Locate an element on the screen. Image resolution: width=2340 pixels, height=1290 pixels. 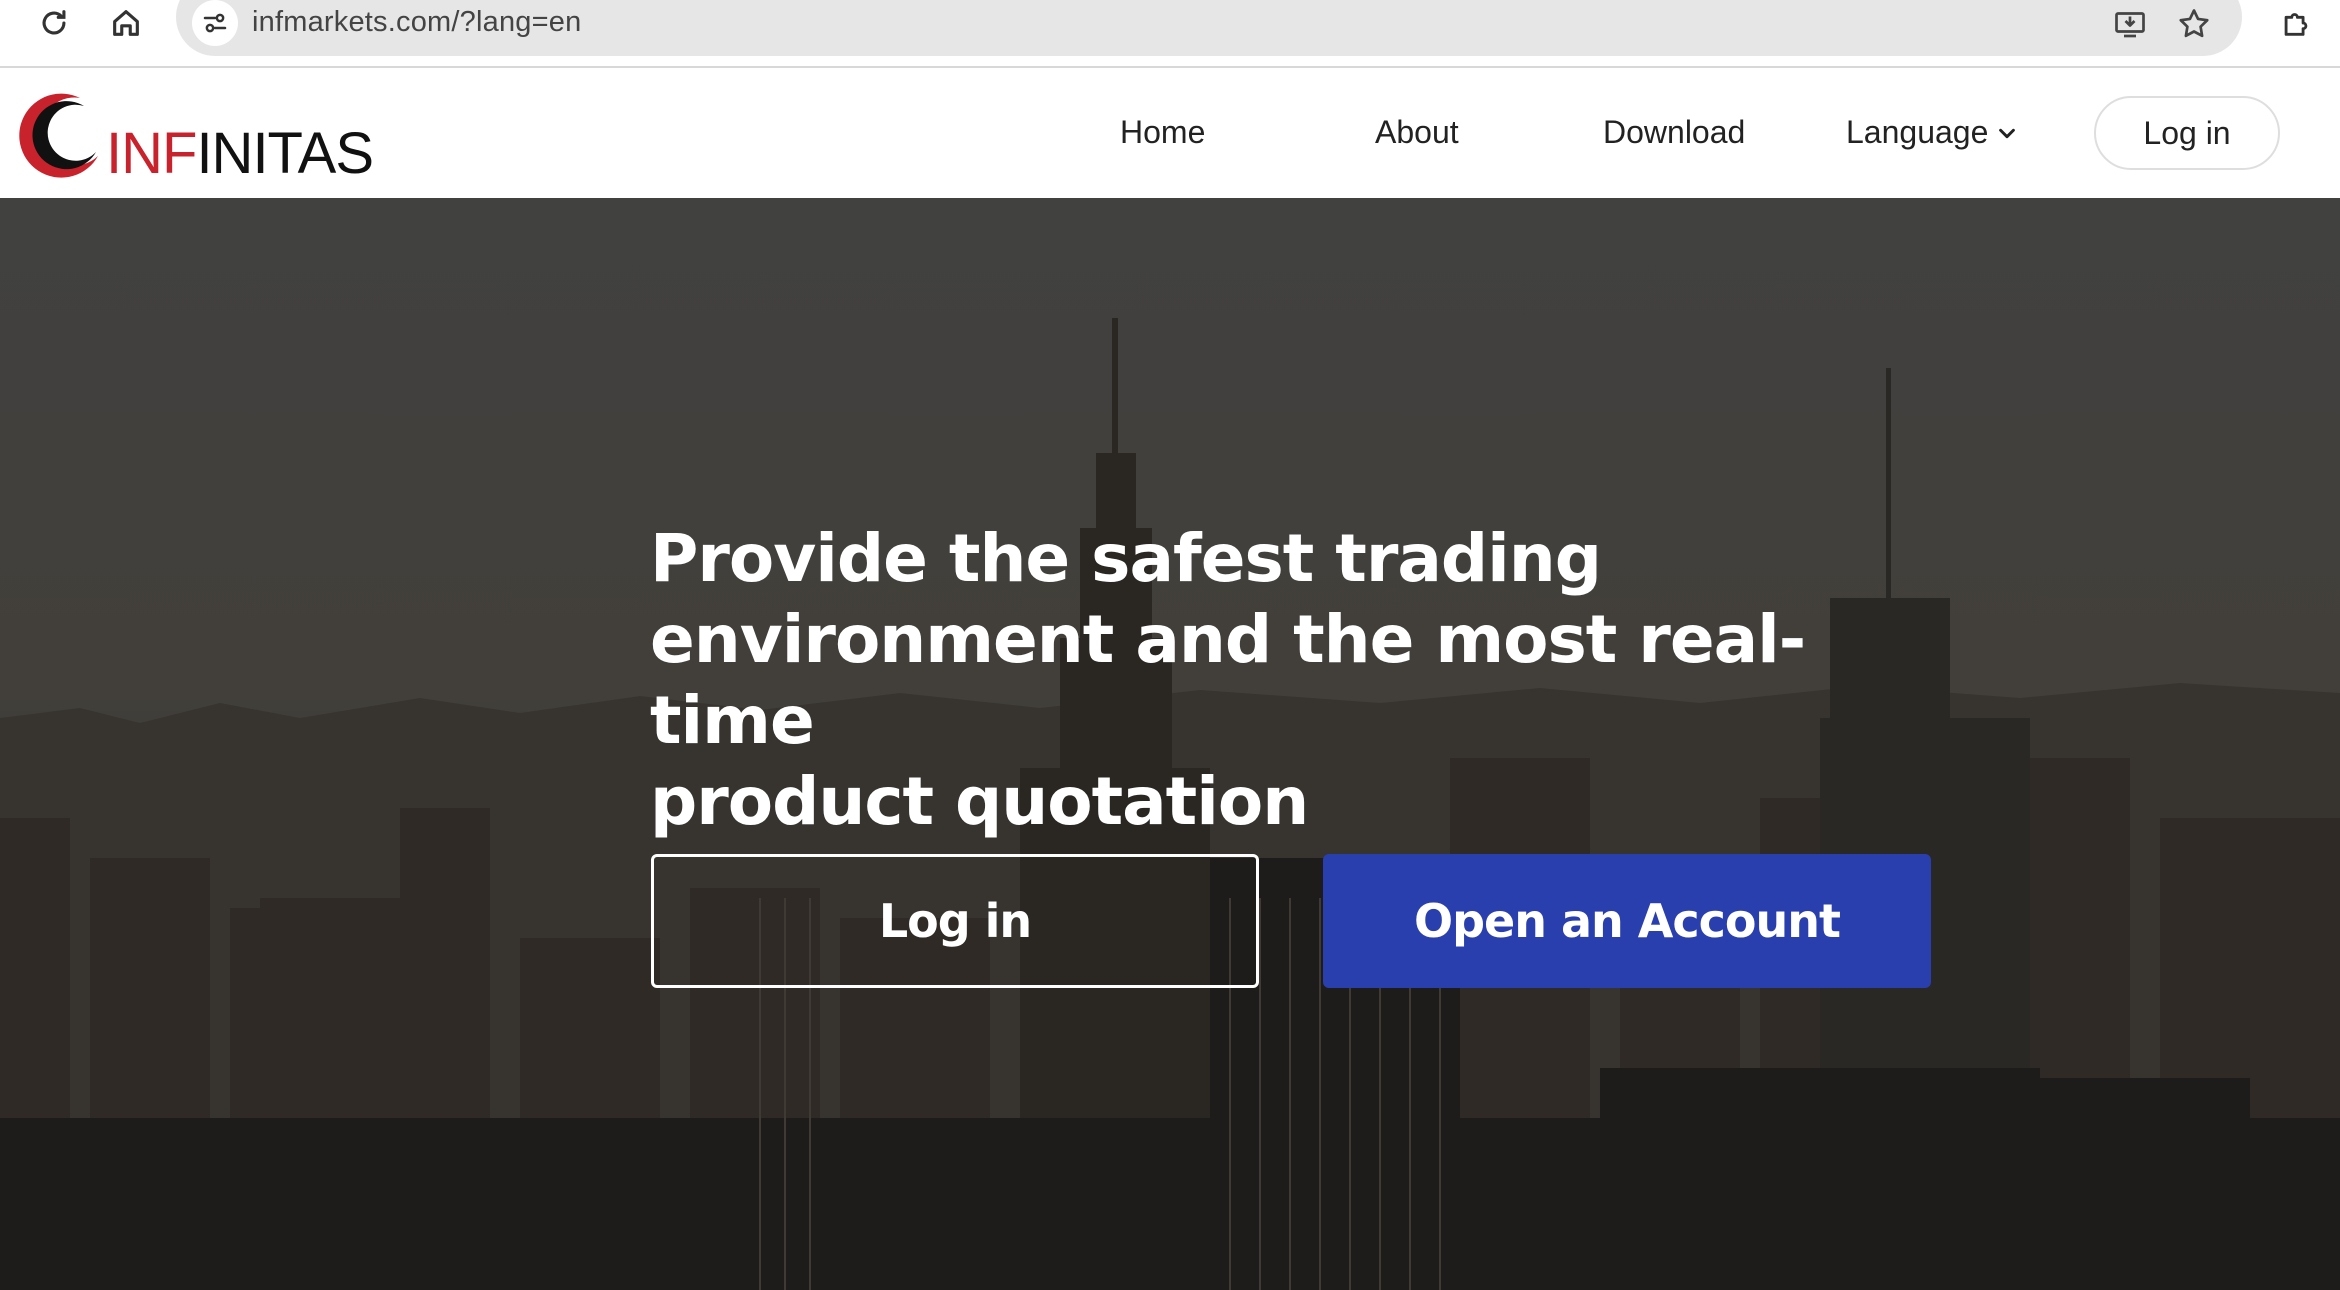
language-label: Language is located at coordinates (1917, 132).